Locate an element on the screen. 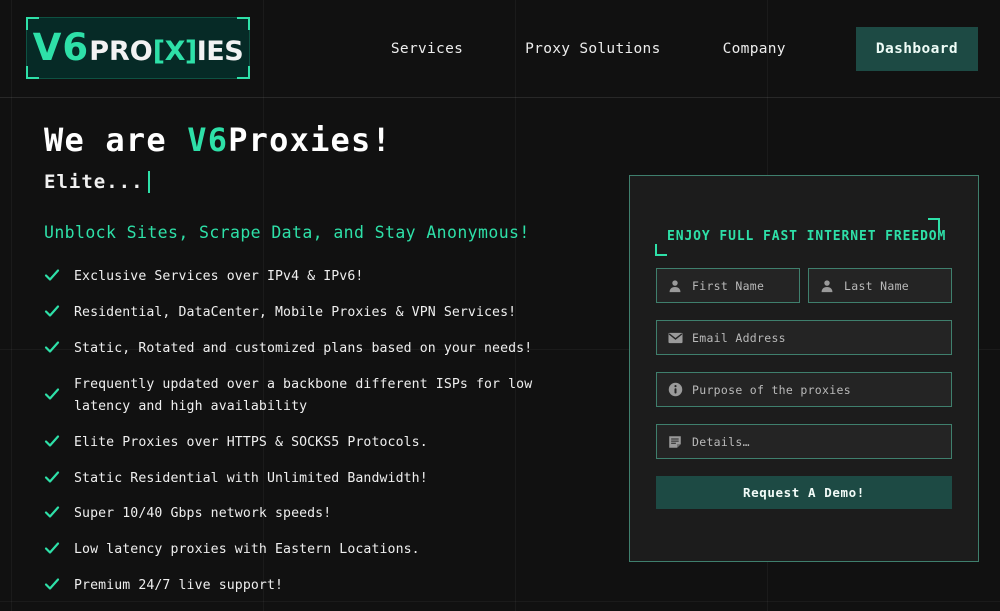 This screenshot has width=1000, height=611. logo-pro-text: PRO is located at coordinates (121, 51).